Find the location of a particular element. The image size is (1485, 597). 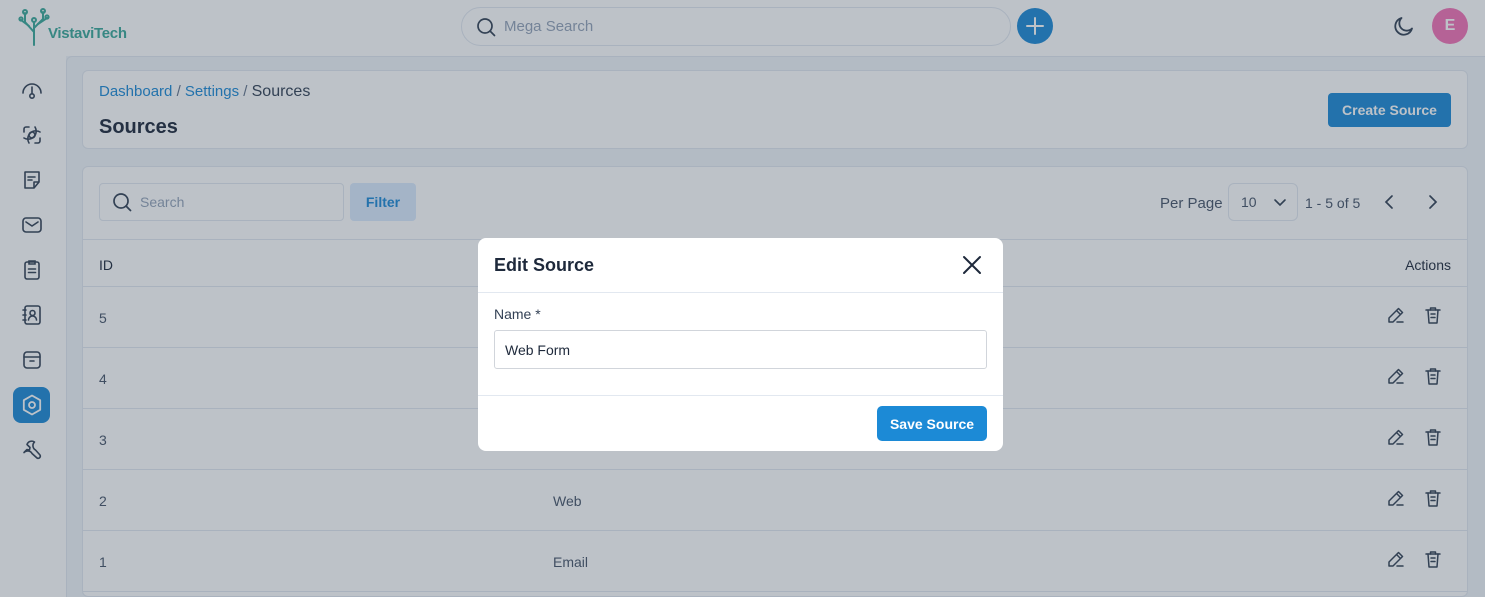

modal-close-button is located at coordinates (972, 265).